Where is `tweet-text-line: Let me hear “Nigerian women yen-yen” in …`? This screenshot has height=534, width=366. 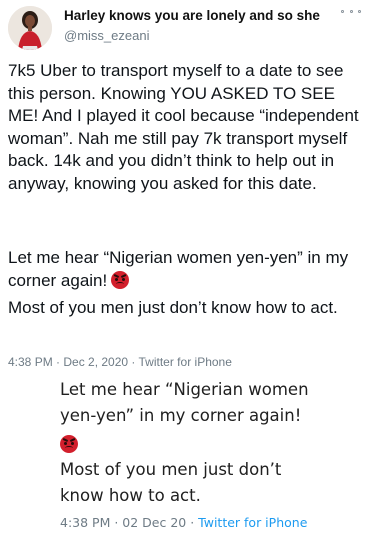 tweet-text-line: Let me hear “Nigerian women yen-yen” in … is located at coordinates (180, 269).